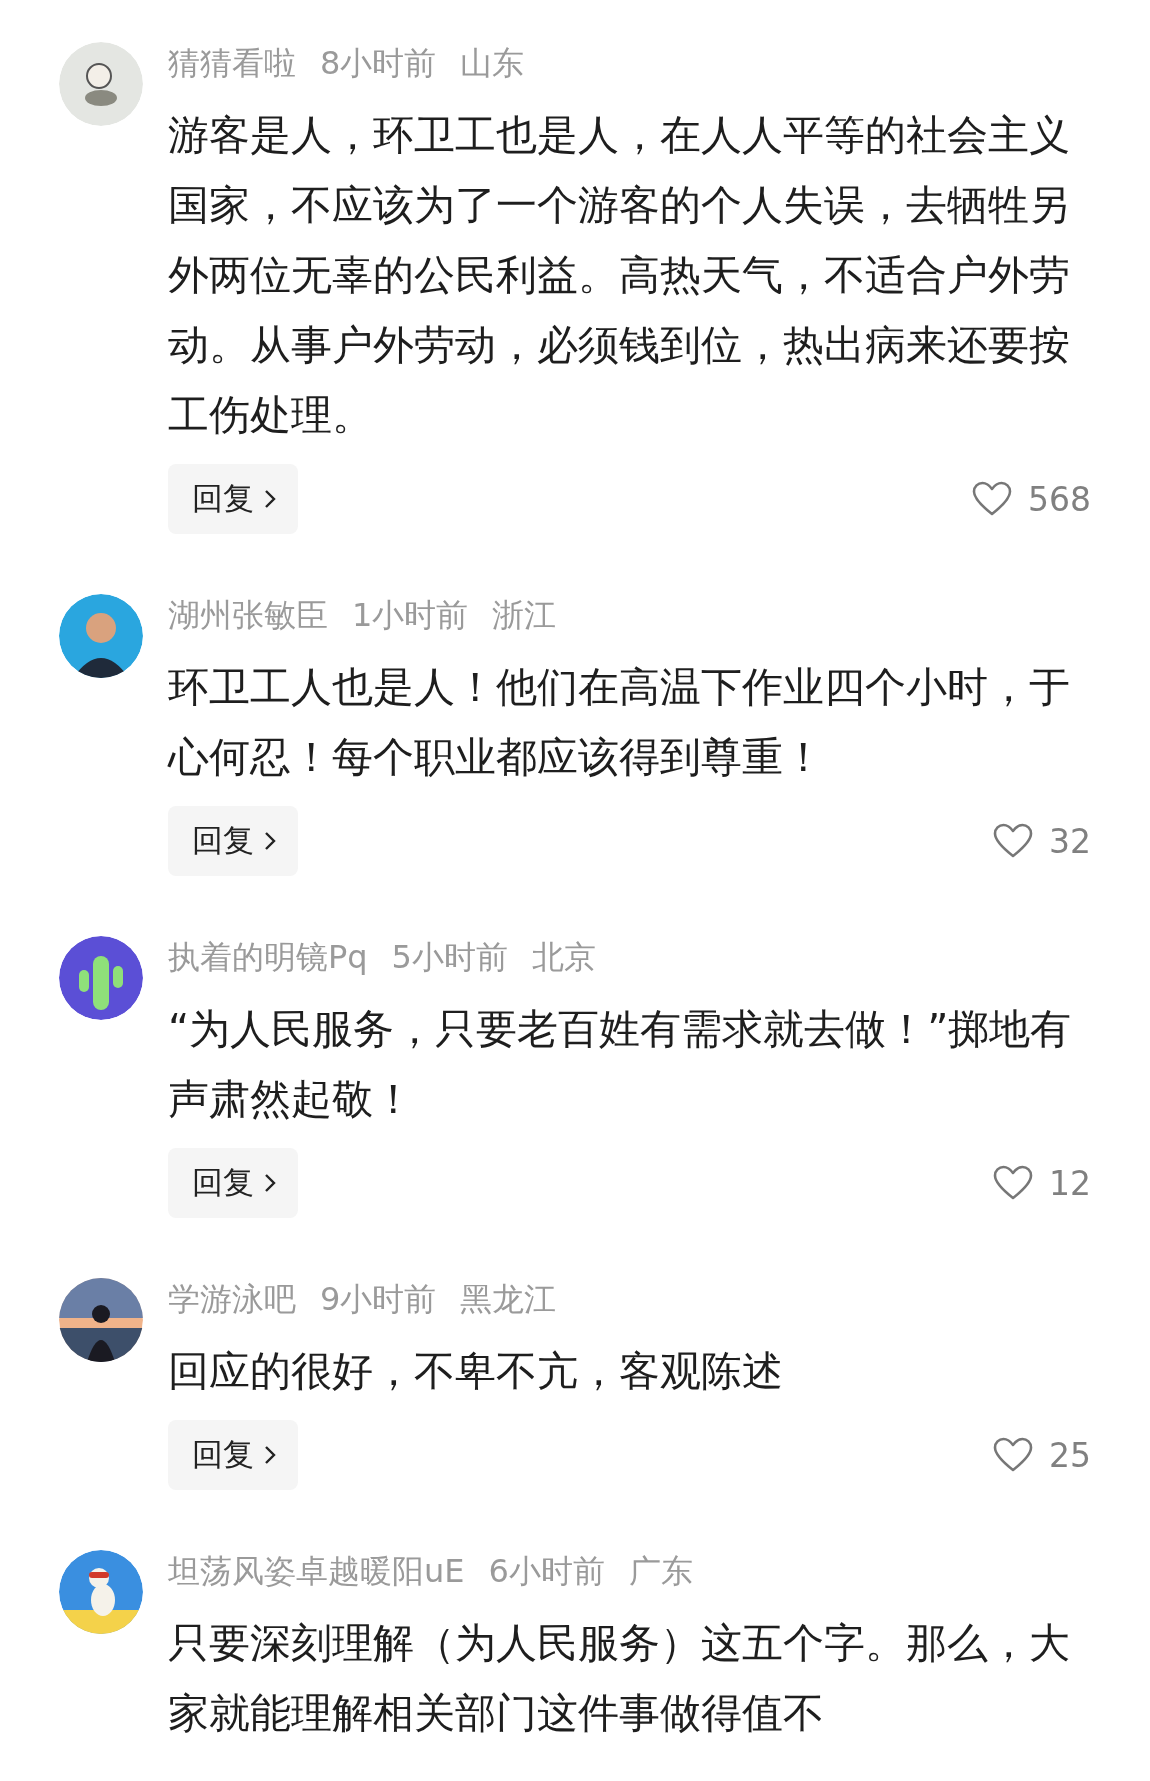 The width and height of the screenshot is (1150, 1781). Describe the element at coordinates (660, 1571) in the screenshot. I see `comment-location: 广东` at that location.